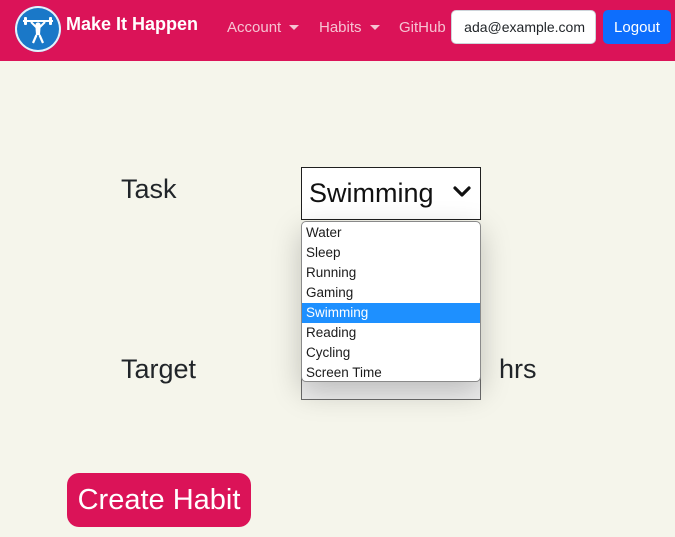 Image resolution: width=675 pixels, height=537 pixels. I want to click on nav-habits-label: Habits, so click(340, 27).